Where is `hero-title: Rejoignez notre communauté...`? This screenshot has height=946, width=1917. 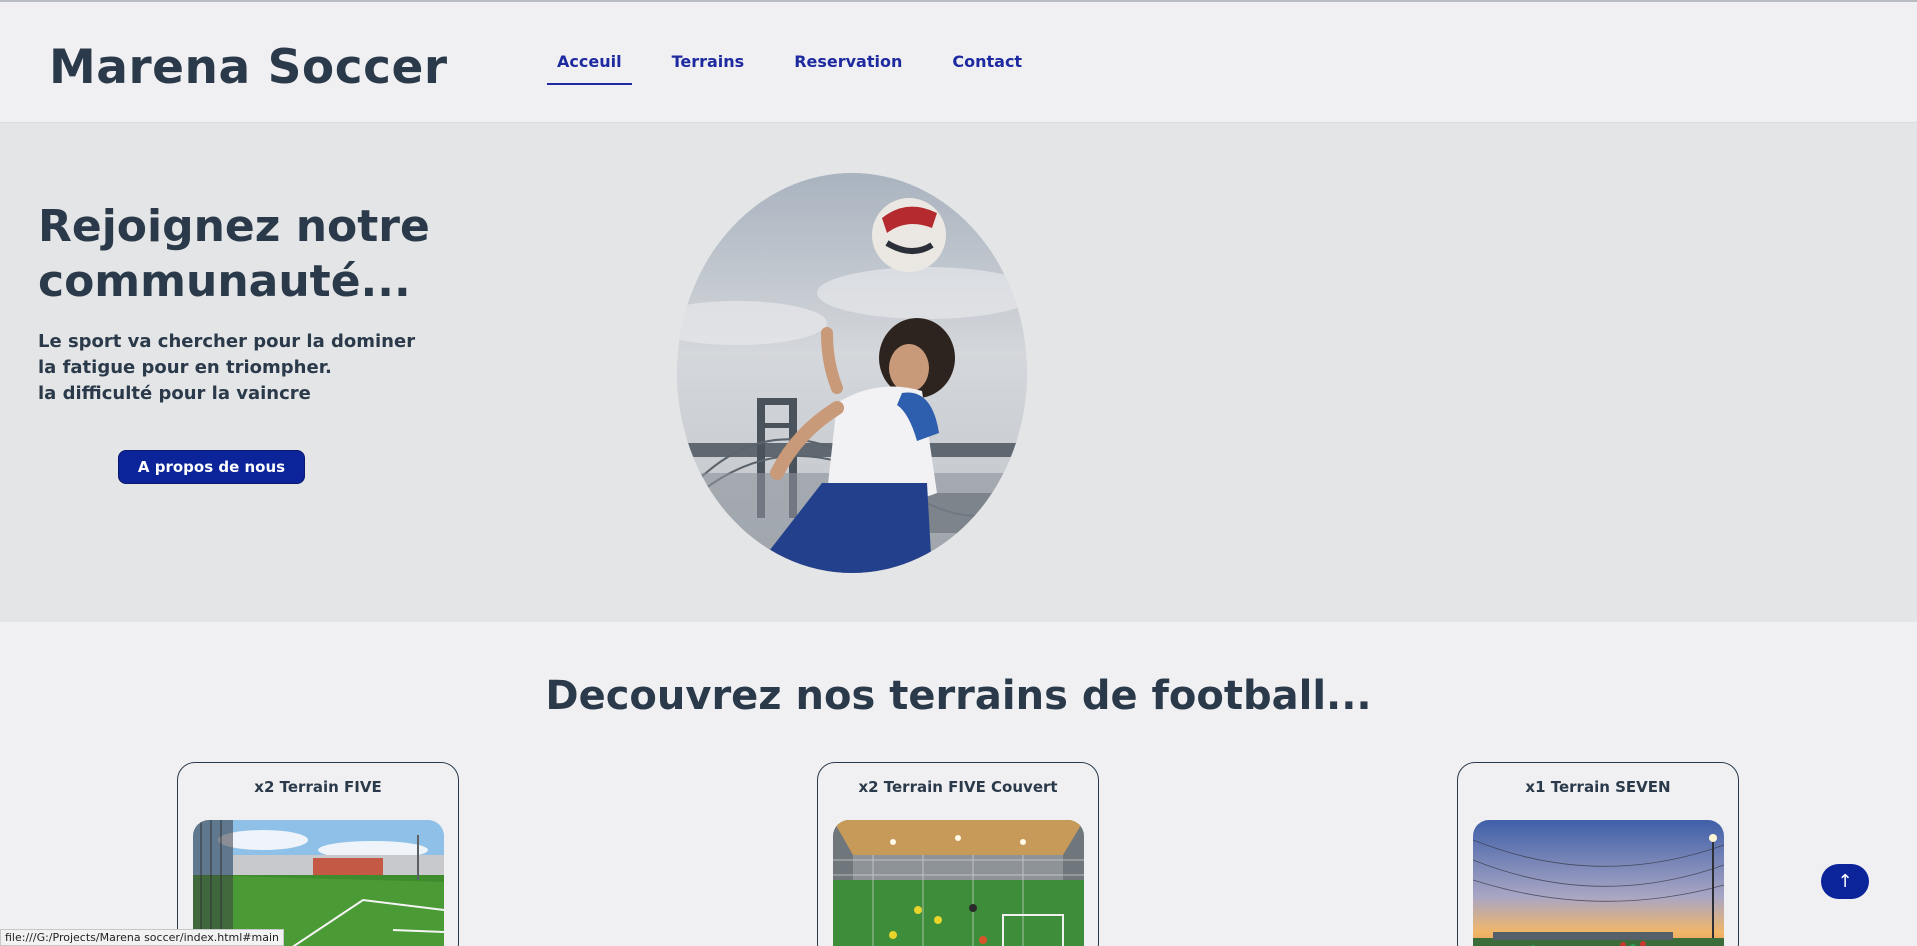 hero-title: Rejoignez notre communauté... is located at coordinates (234, 254).